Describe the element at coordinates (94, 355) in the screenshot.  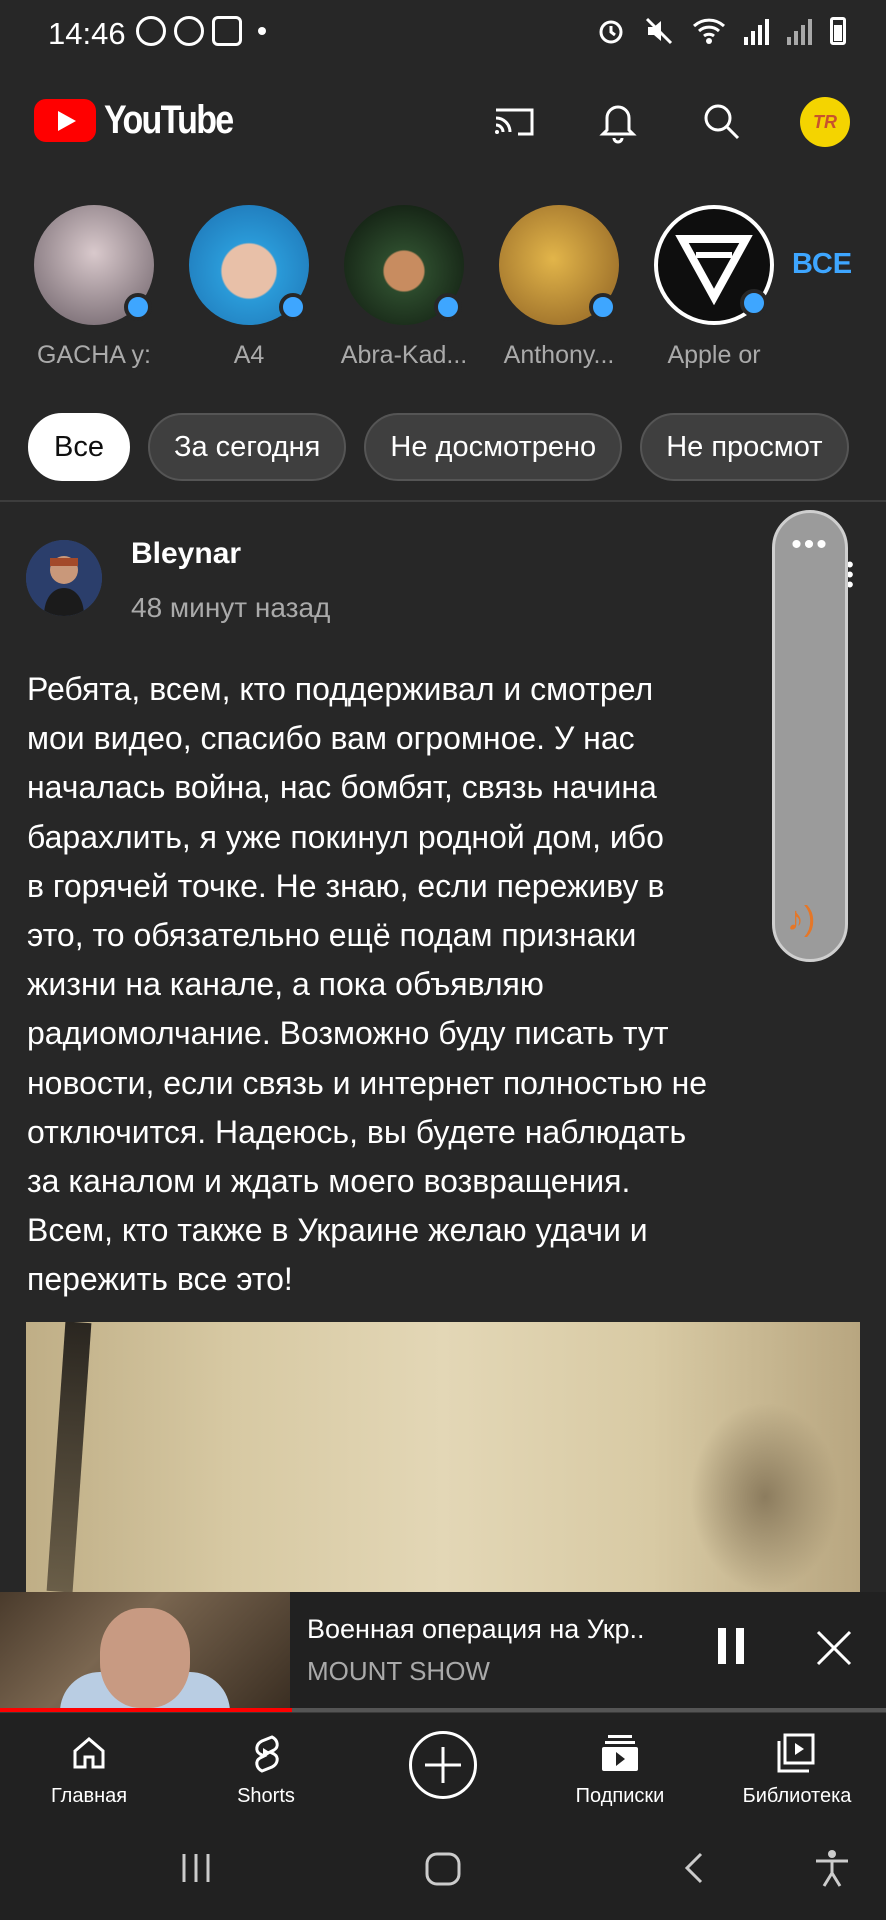
I see `channel-name: GACHA у:` at that location.